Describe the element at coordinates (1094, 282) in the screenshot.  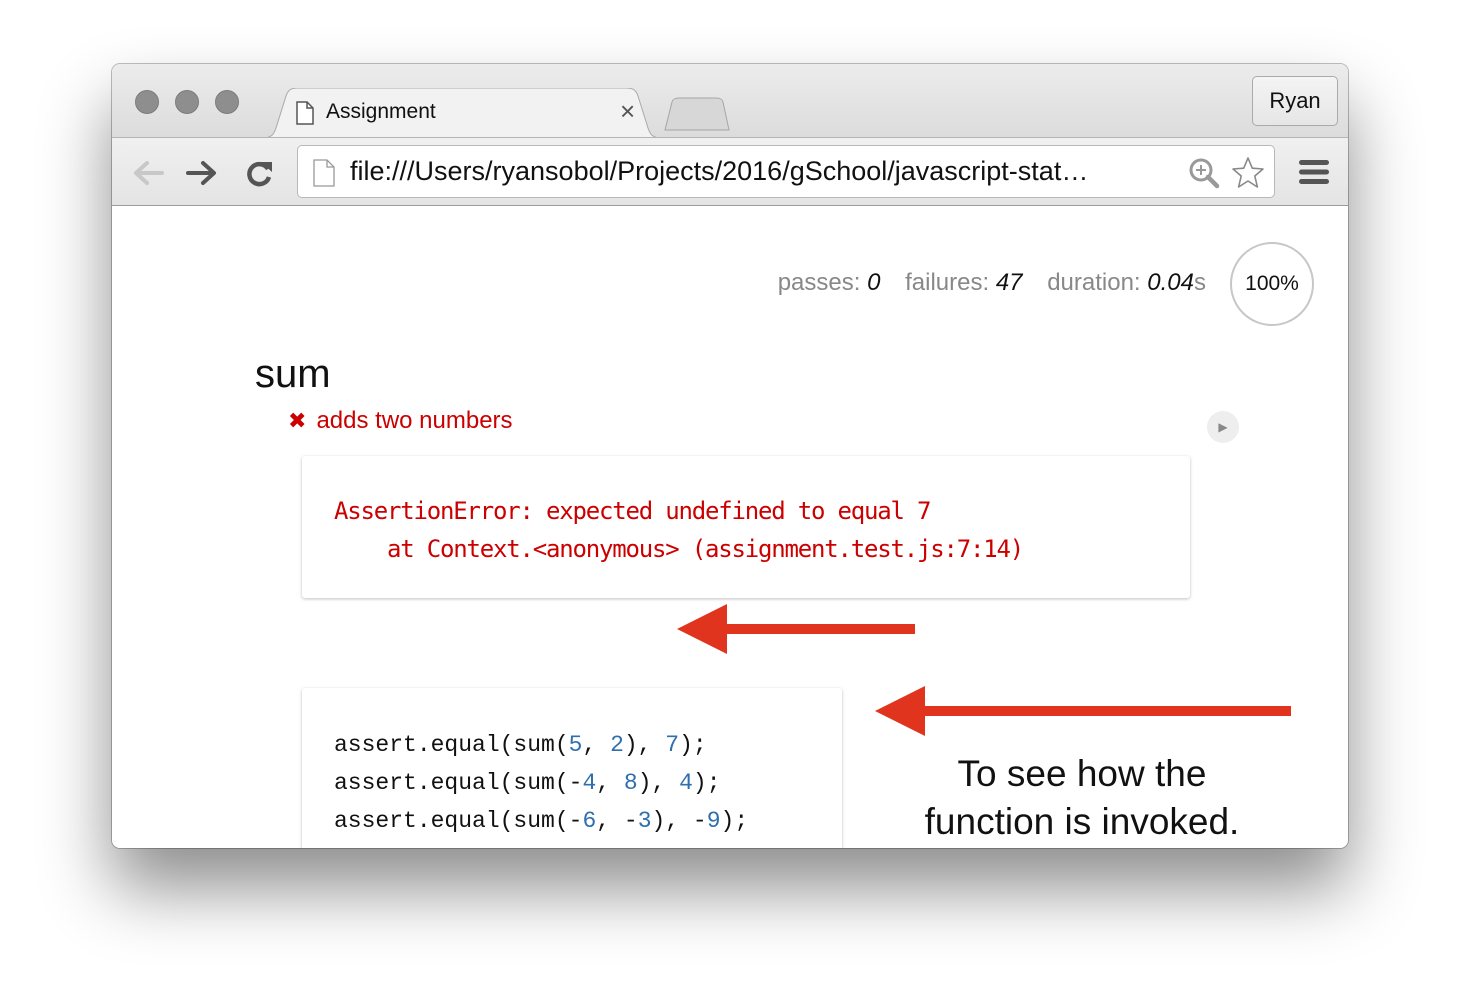
I see `duration-label: duration:` at that location.